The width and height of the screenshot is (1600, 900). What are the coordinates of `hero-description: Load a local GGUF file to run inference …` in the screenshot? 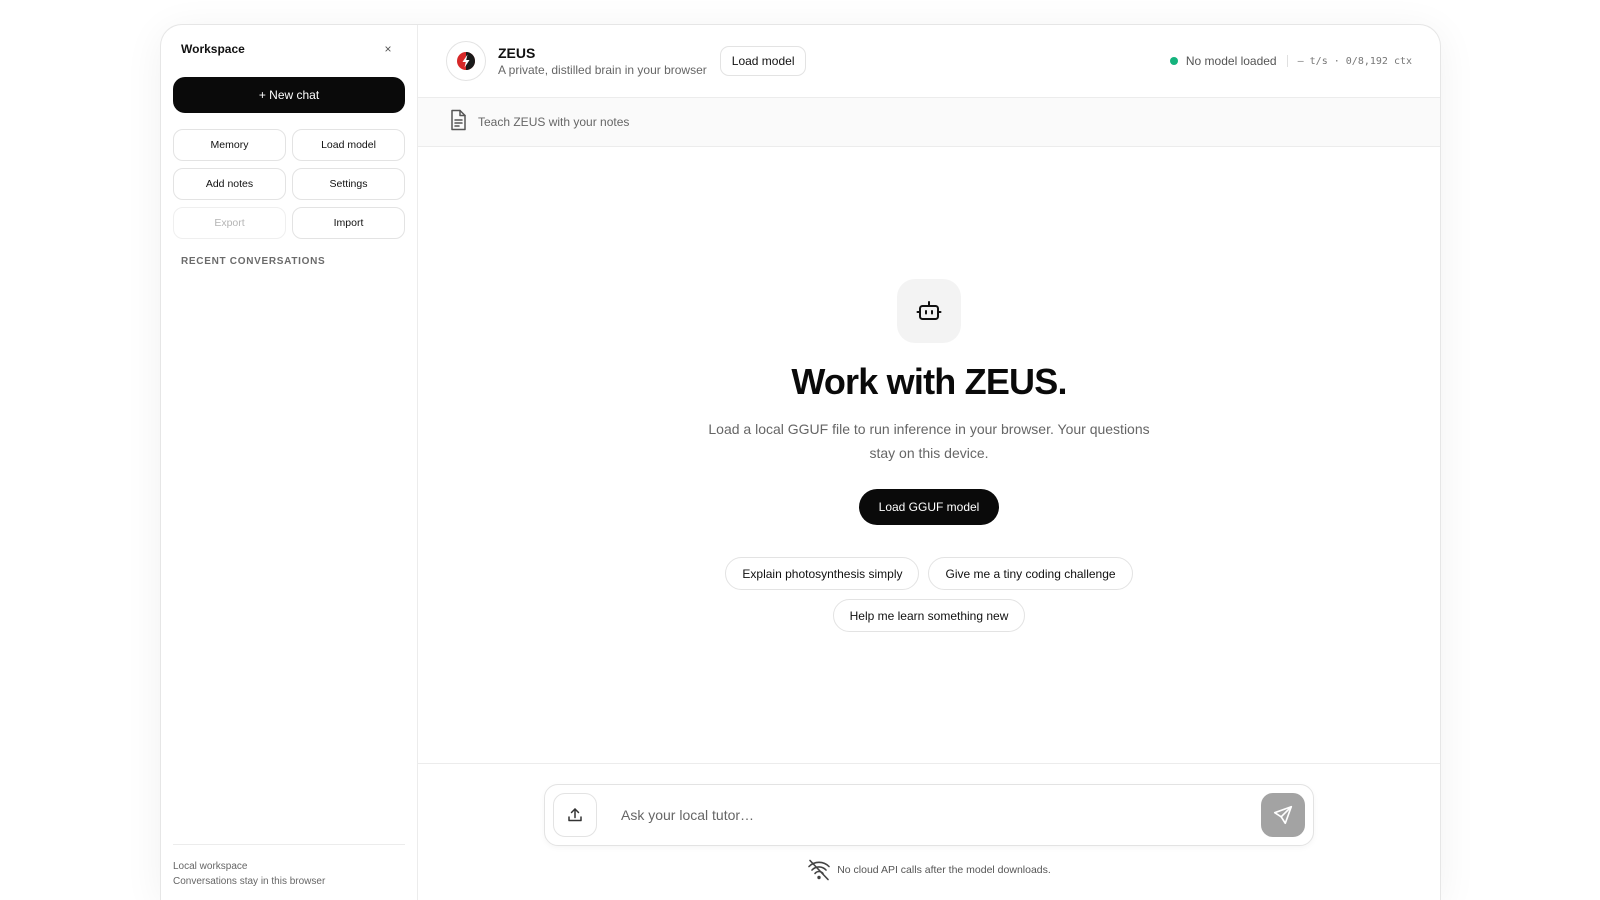 It's located at (929, 441).